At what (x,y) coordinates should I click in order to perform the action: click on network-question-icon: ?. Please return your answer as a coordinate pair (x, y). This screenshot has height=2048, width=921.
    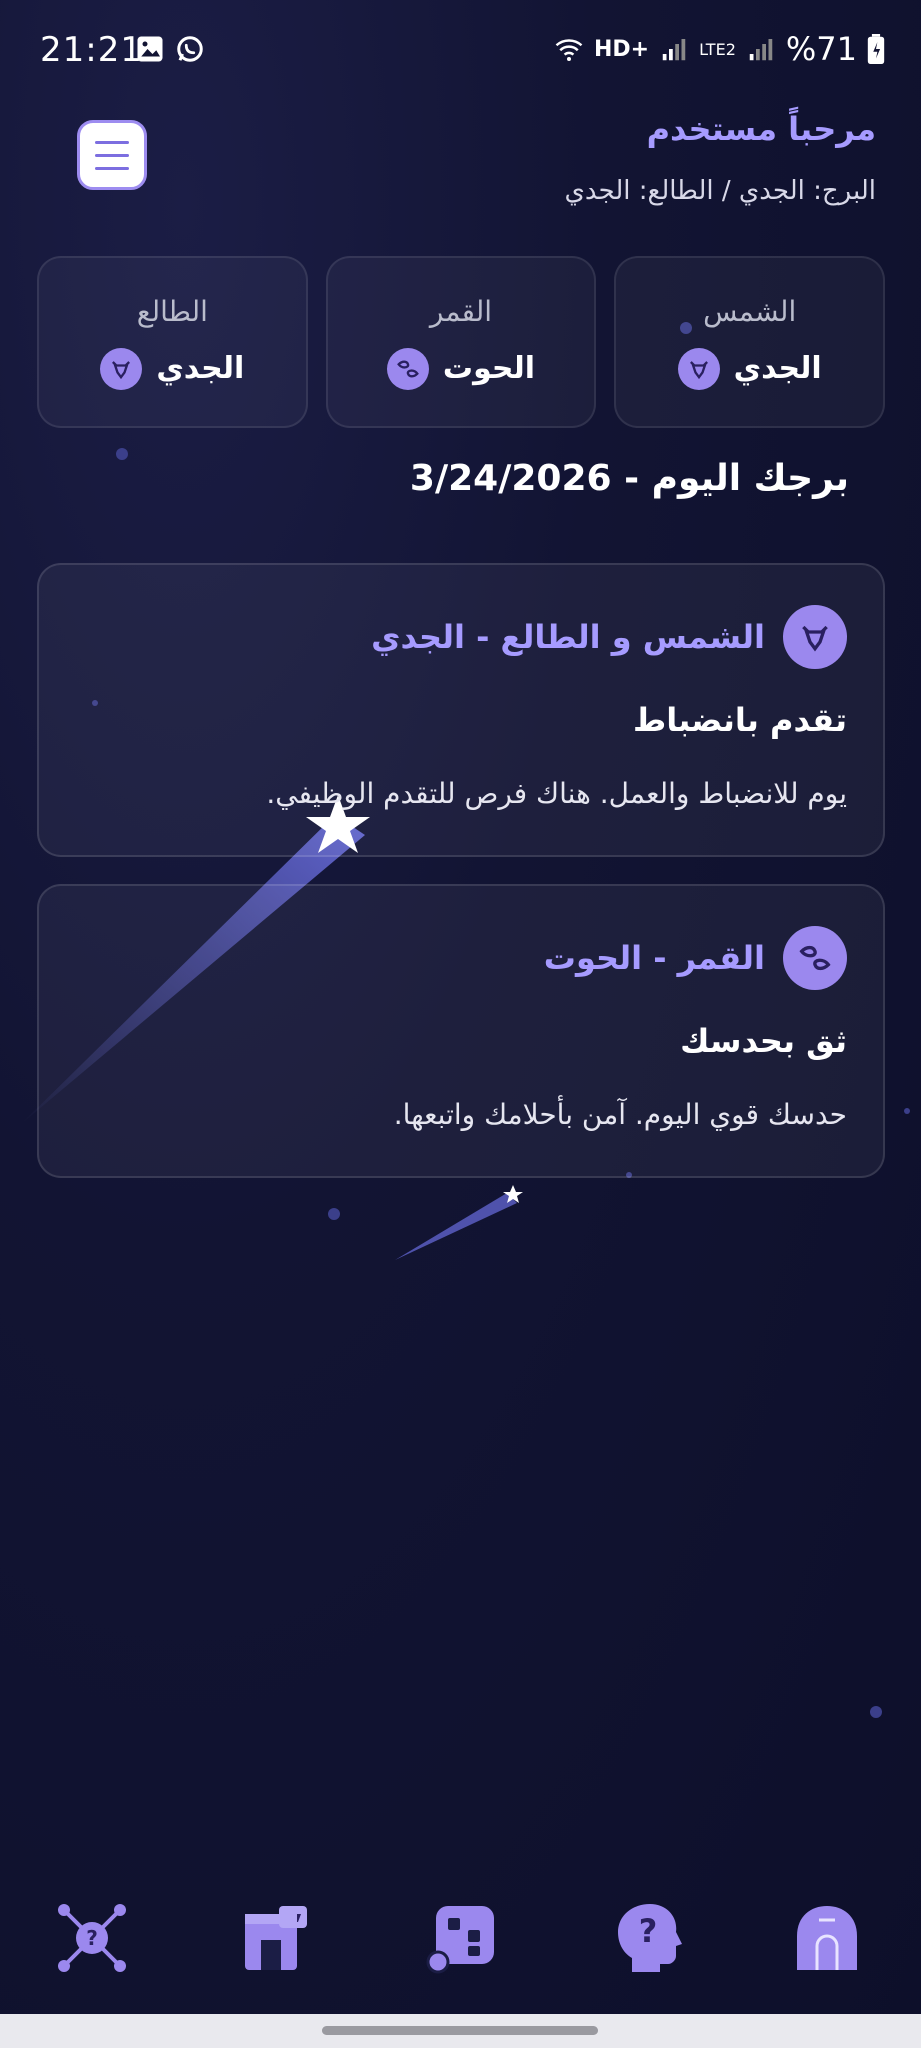
    Looking at the image, I should click on (92, 1938).